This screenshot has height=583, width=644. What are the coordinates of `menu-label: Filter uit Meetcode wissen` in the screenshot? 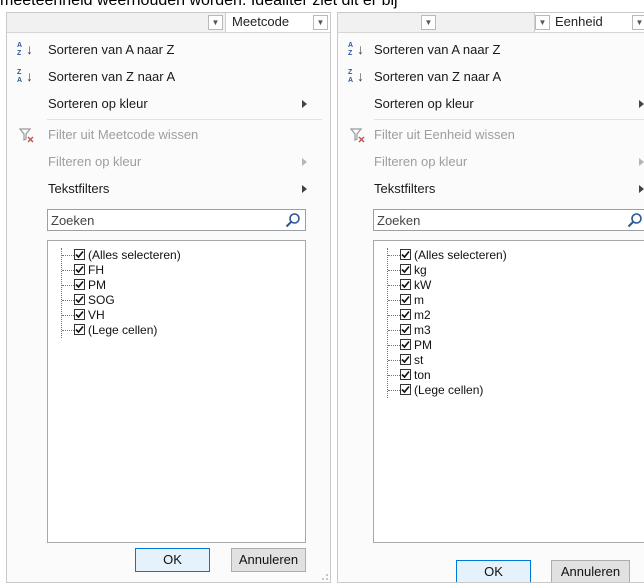 It's located at (123, 134).